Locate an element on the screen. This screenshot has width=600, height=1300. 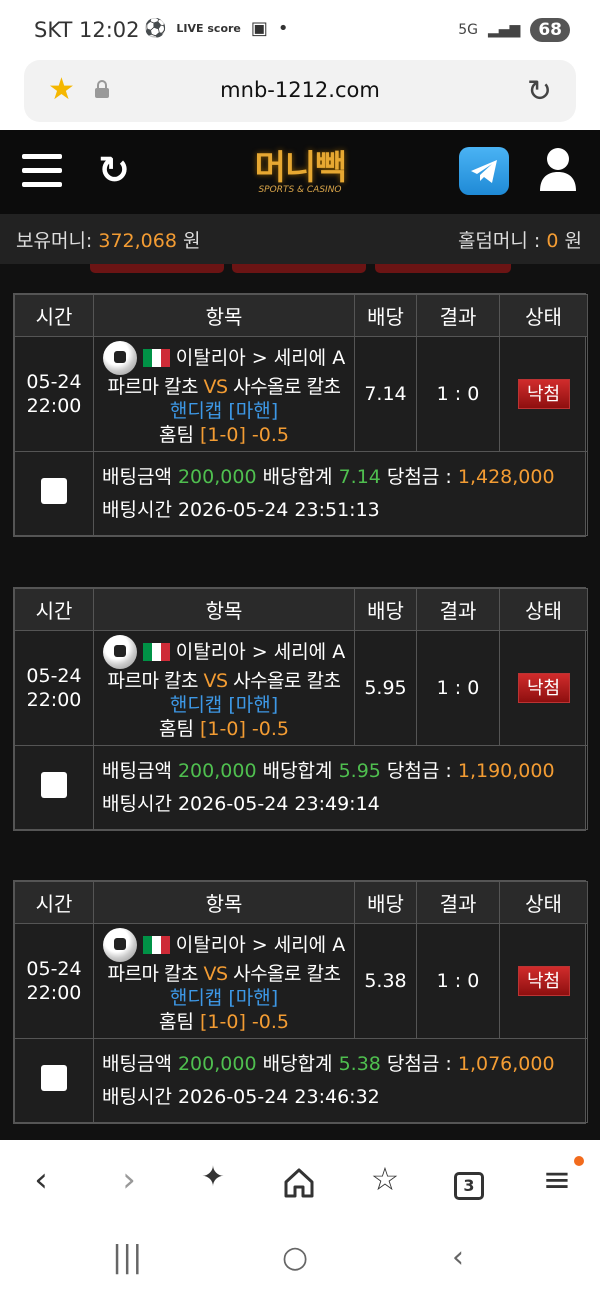
bookmarks-icon: ☆ is located at coordinates (385, 1182).